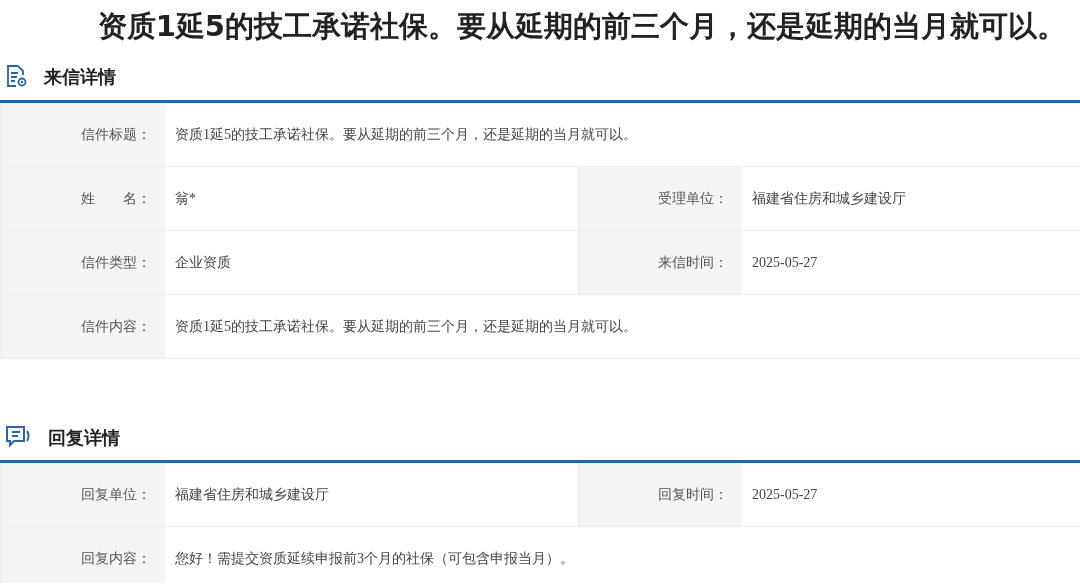  Describe the element at coordinates (660, 263) in the screenshot. I see `field-label: 来信时间：` at that location.